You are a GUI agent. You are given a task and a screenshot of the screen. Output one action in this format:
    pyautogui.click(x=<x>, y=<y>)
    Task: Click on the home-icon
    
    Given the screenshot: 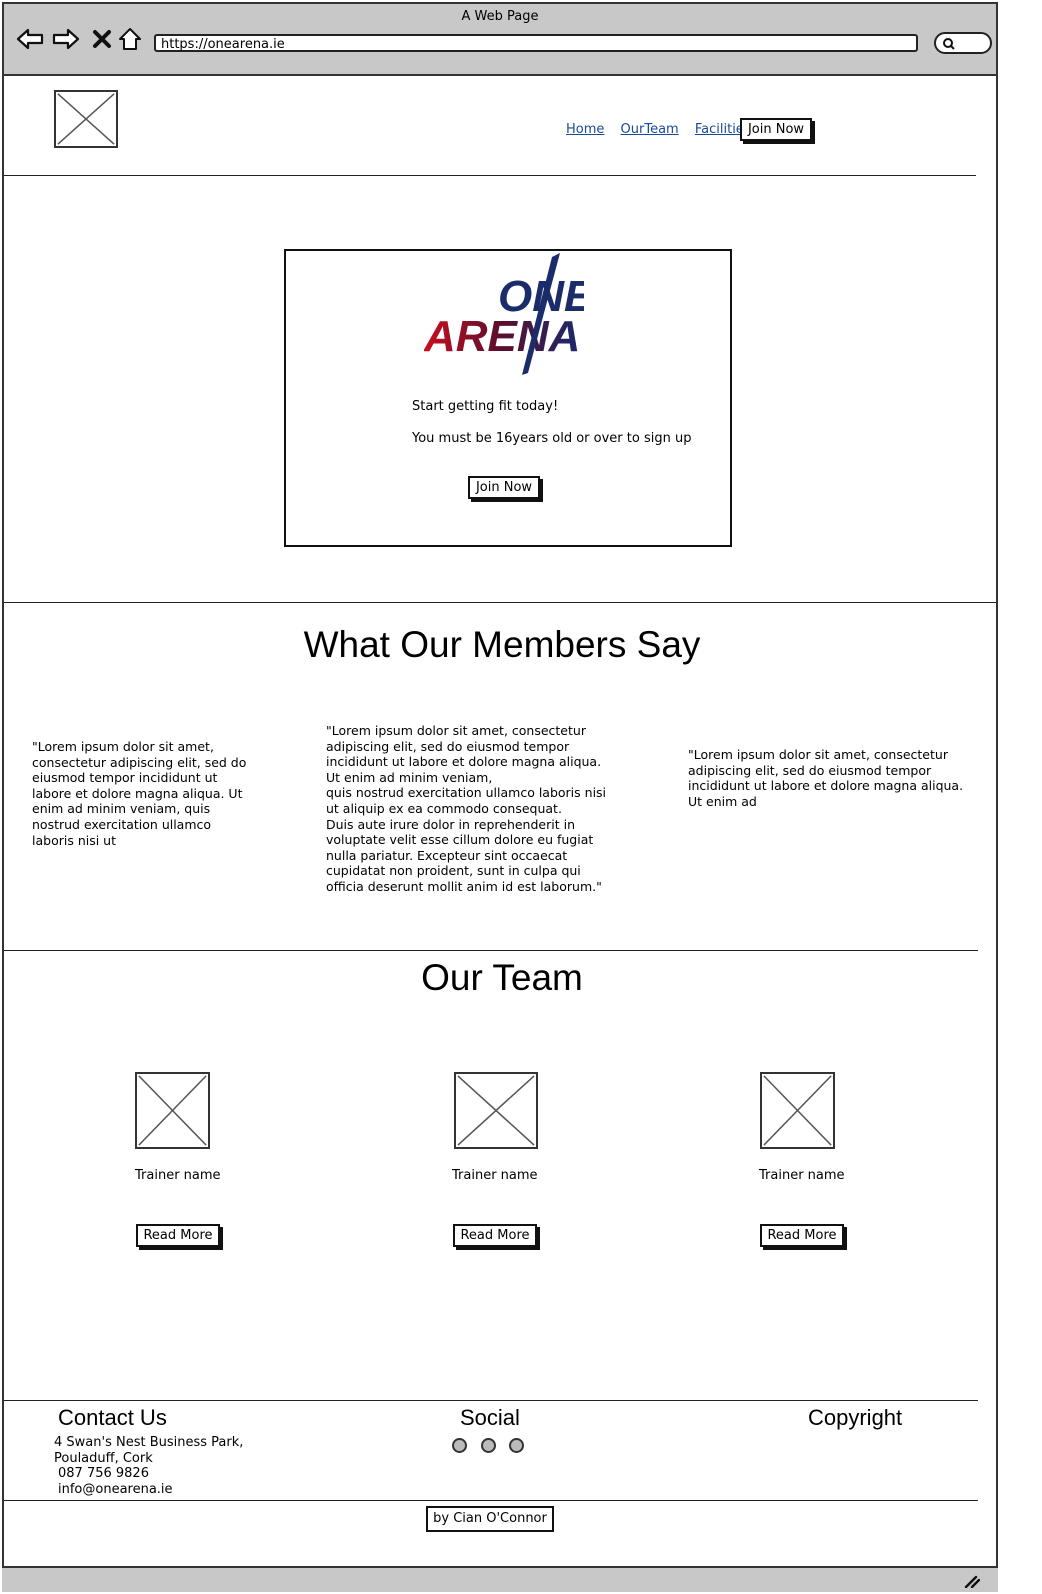 What is the action you would take?
    pyautogui.click(x=130, y=39)
    